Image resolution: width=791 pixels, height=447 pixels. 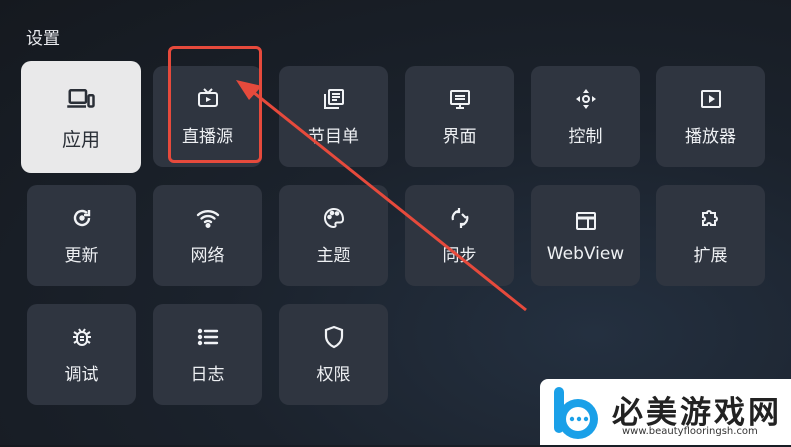 What do you see at coordinates (459, 235) in the screenshot?
I see `tile-sync: 同步` at bounding box center [459, 235].